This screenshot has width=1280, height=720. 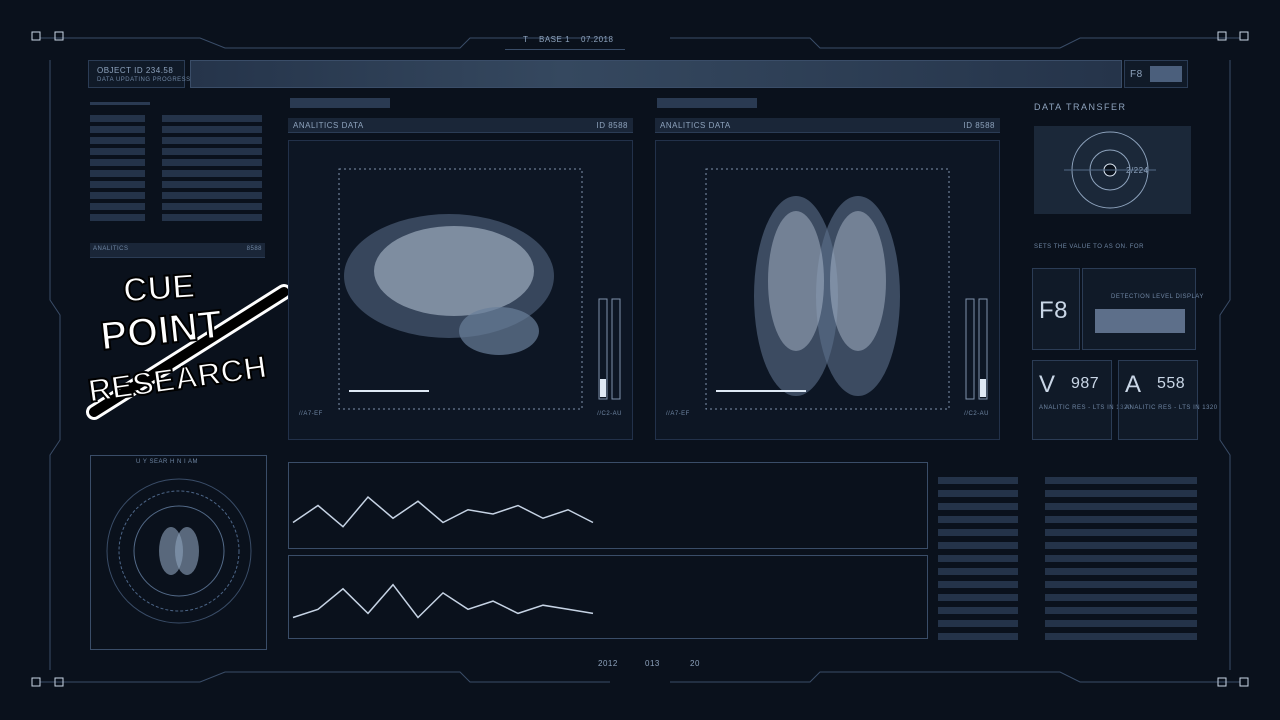 What do you see at coordinates (608, 663) in the screenshot?
I see `footer-item-1: 2012` at bounding box center [608, 663].